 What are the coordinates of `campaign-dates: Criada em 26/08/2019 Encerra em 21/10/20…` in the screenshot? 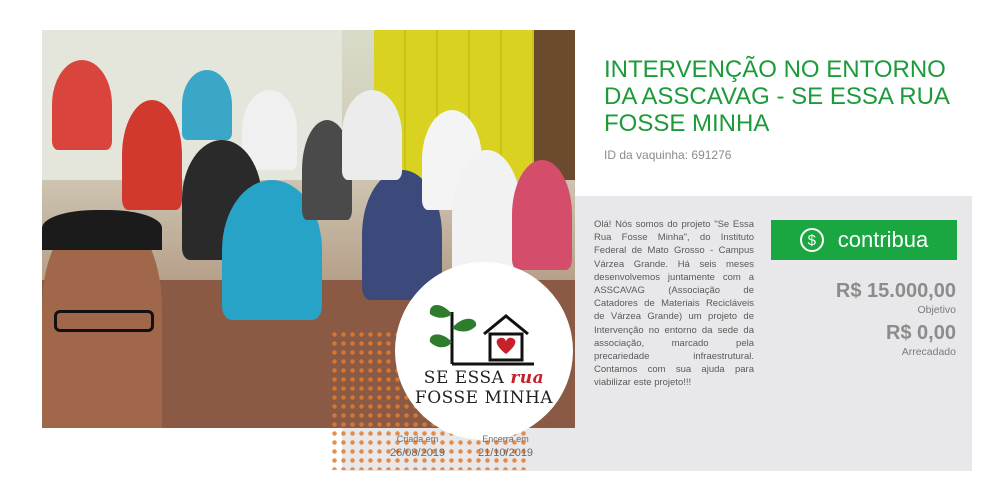 It's located at (470, 449).